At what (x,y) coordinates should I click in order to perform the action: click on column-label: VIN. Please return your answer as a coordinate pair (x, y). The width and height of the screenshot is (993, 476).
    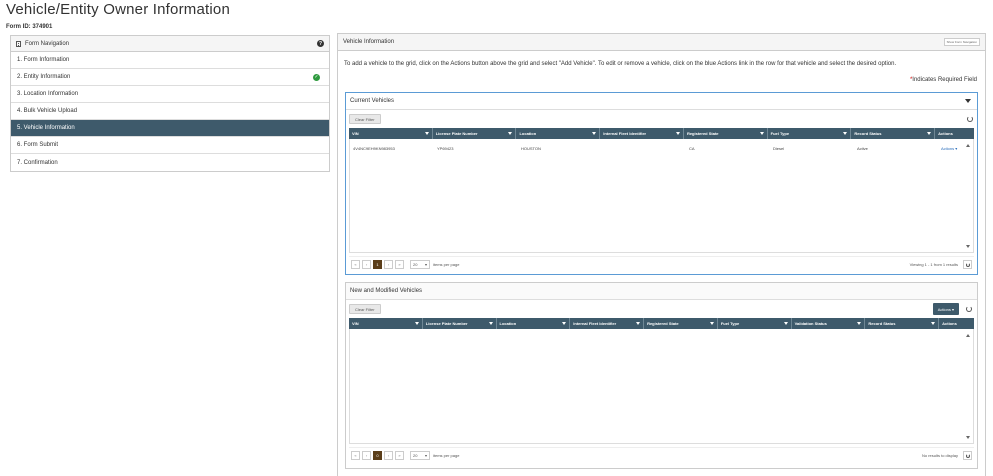
    Looking at the image, I should click on (355, 323).